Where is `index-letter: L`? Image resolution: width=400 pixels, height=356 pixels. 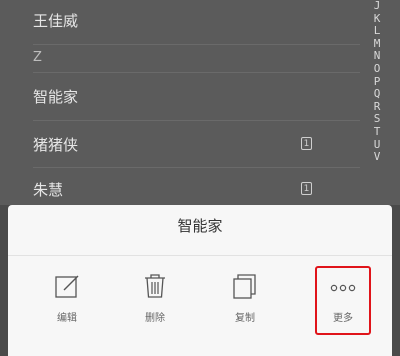 index-letter: L is located at coordinates (377, 31).